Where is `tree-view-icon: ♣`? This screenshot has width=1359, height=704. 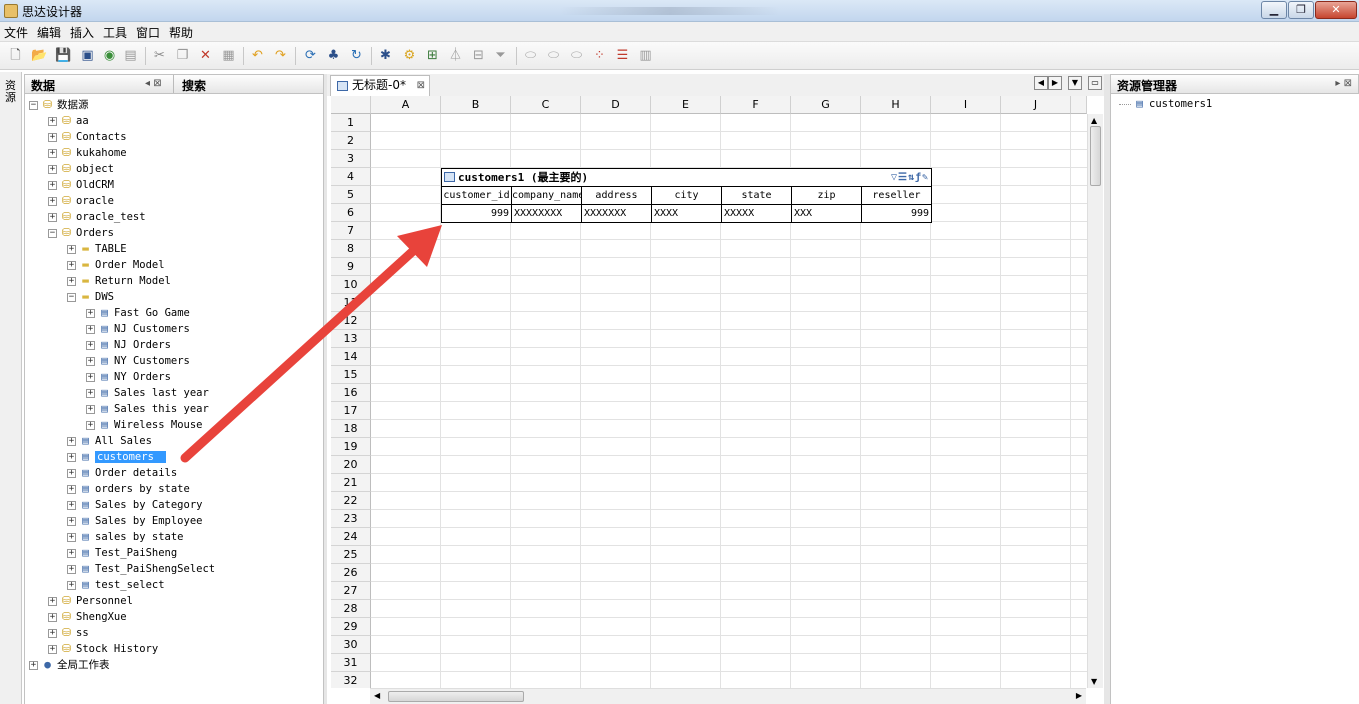 tree-view-icon: ♣ is located at coordinates (333, 55).